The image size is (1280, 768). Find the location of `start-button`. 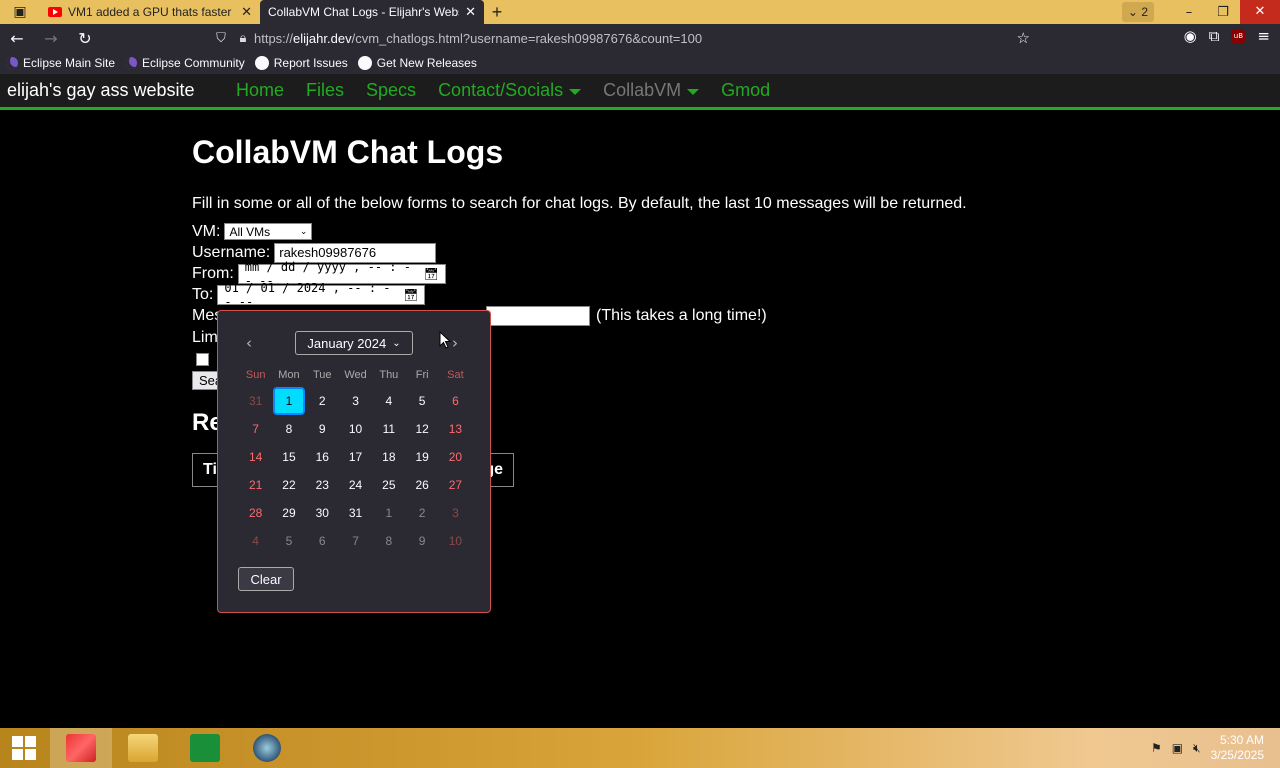

start-button is located at coordinates (24, 748).